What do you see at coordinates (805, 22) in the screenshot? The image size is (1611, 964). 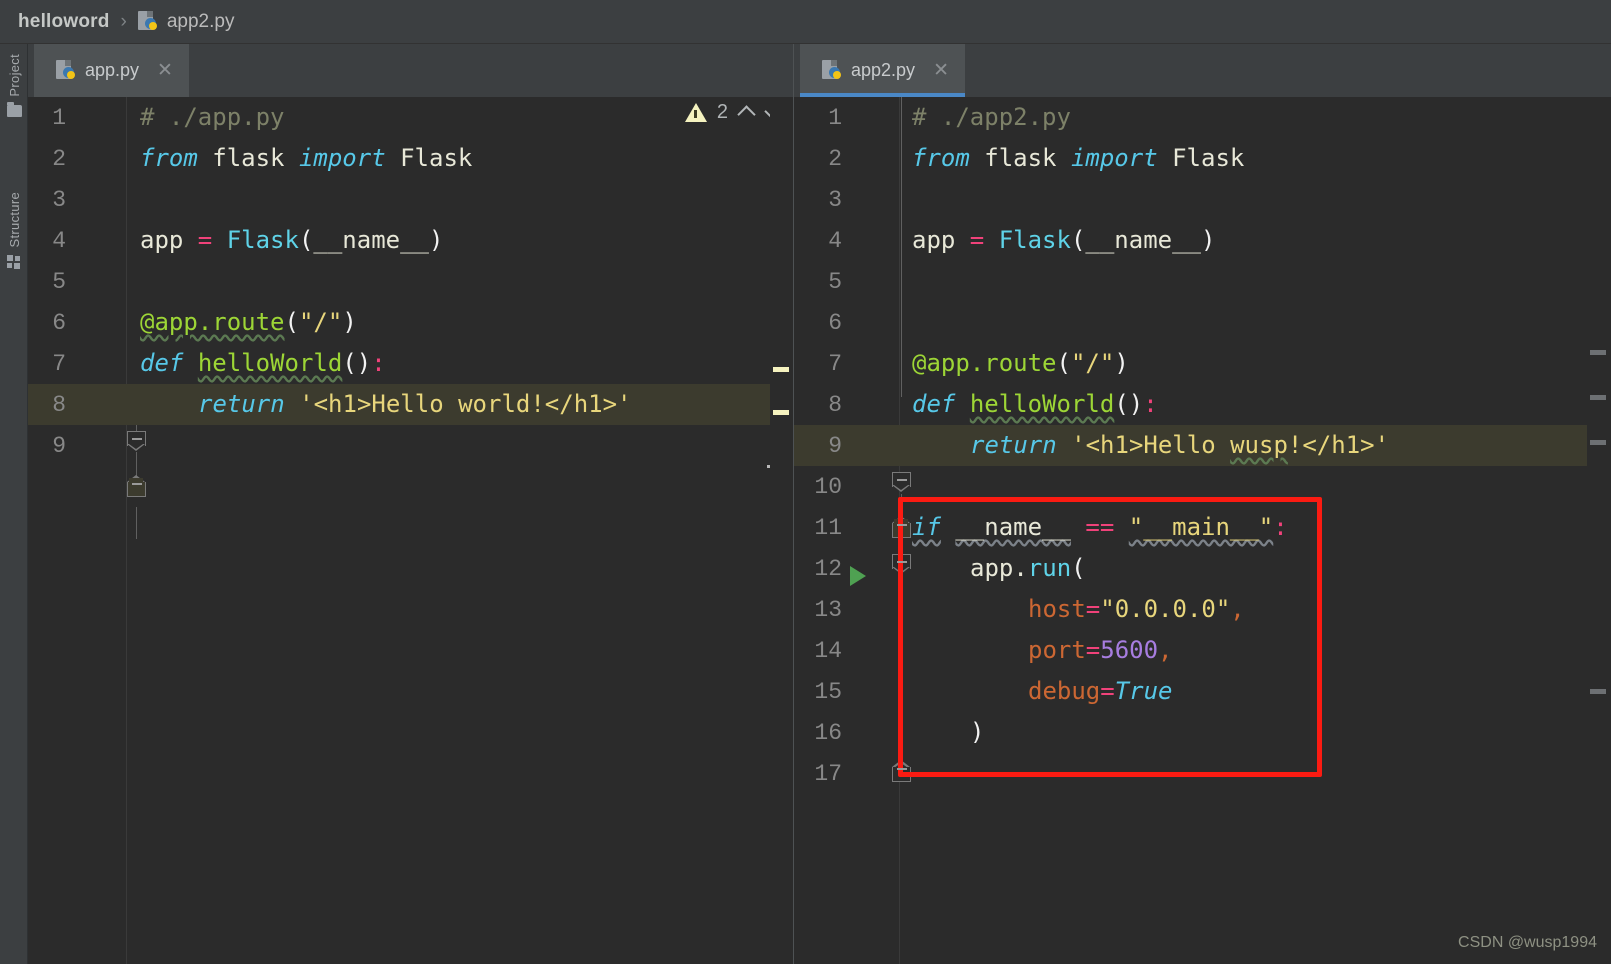 I see `breadcrumb-bar: helloword › app2.py` at bounding box center [805, 22].